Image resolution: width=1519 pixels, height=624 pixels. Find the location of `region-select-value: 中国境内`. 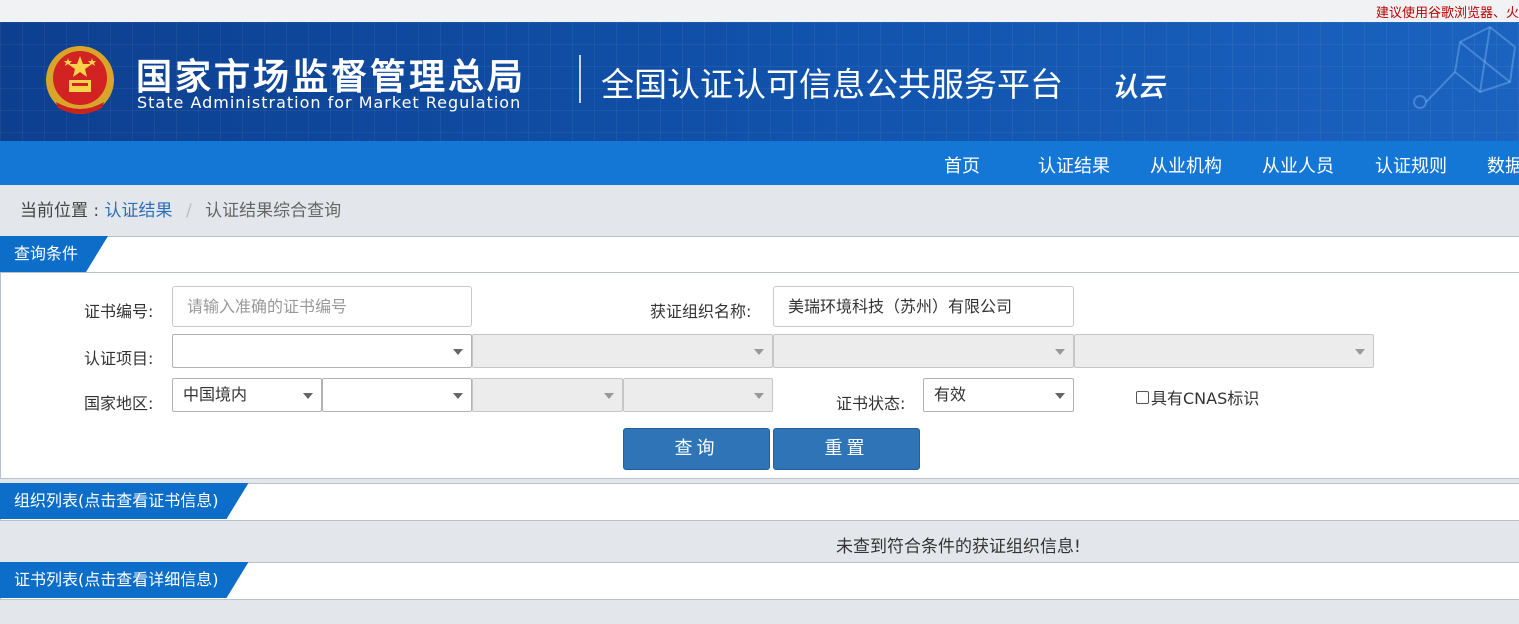

region-select-value: 中国境内 is located at coordinates (215, 394).